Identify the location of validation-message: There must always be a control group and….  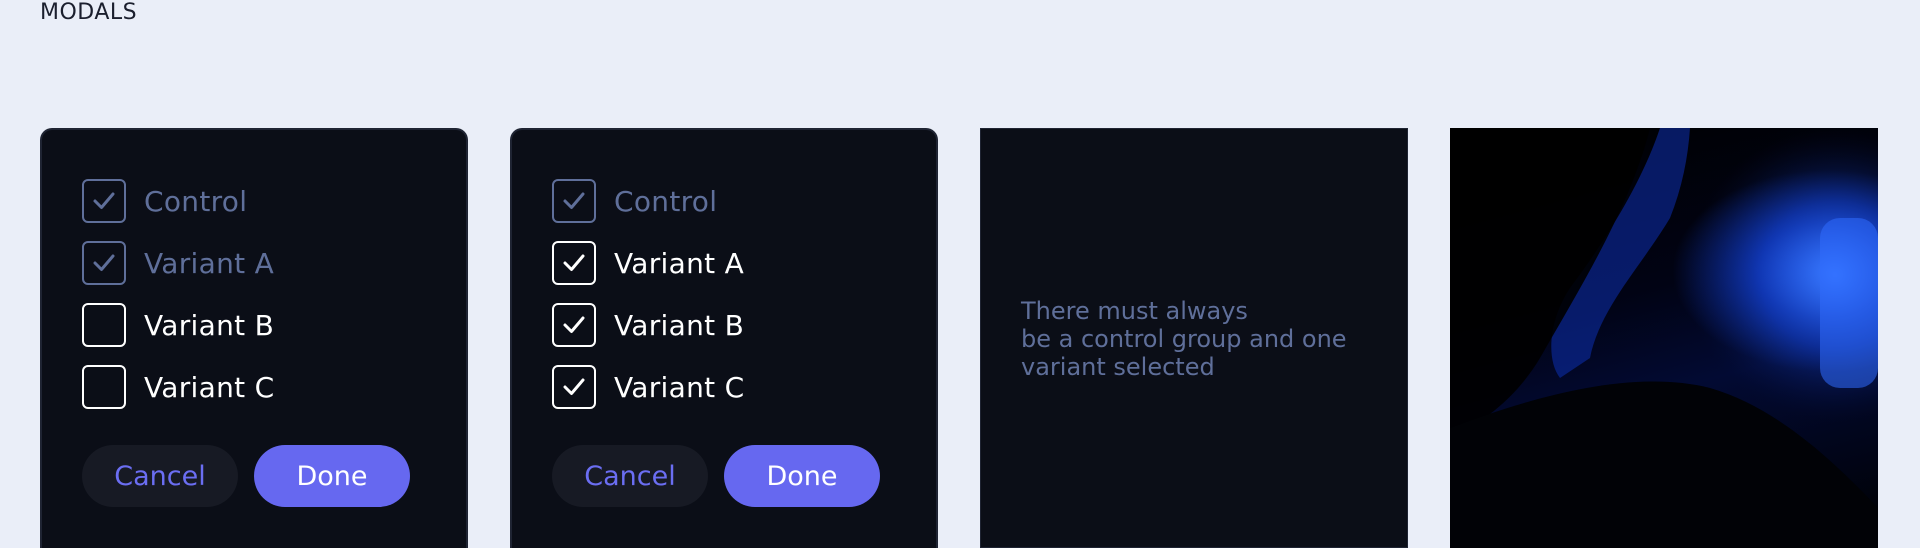
(1184, 339).